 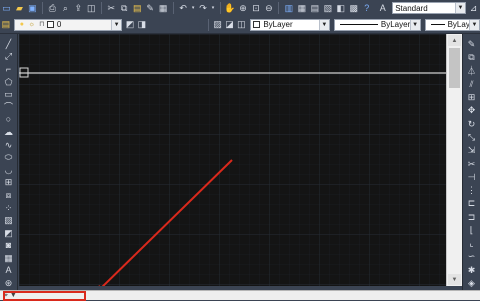 What do you see at coordinates (32, 8) in the screenshot?
I see `save-icon: ▣` at bounding box center [32, 8].